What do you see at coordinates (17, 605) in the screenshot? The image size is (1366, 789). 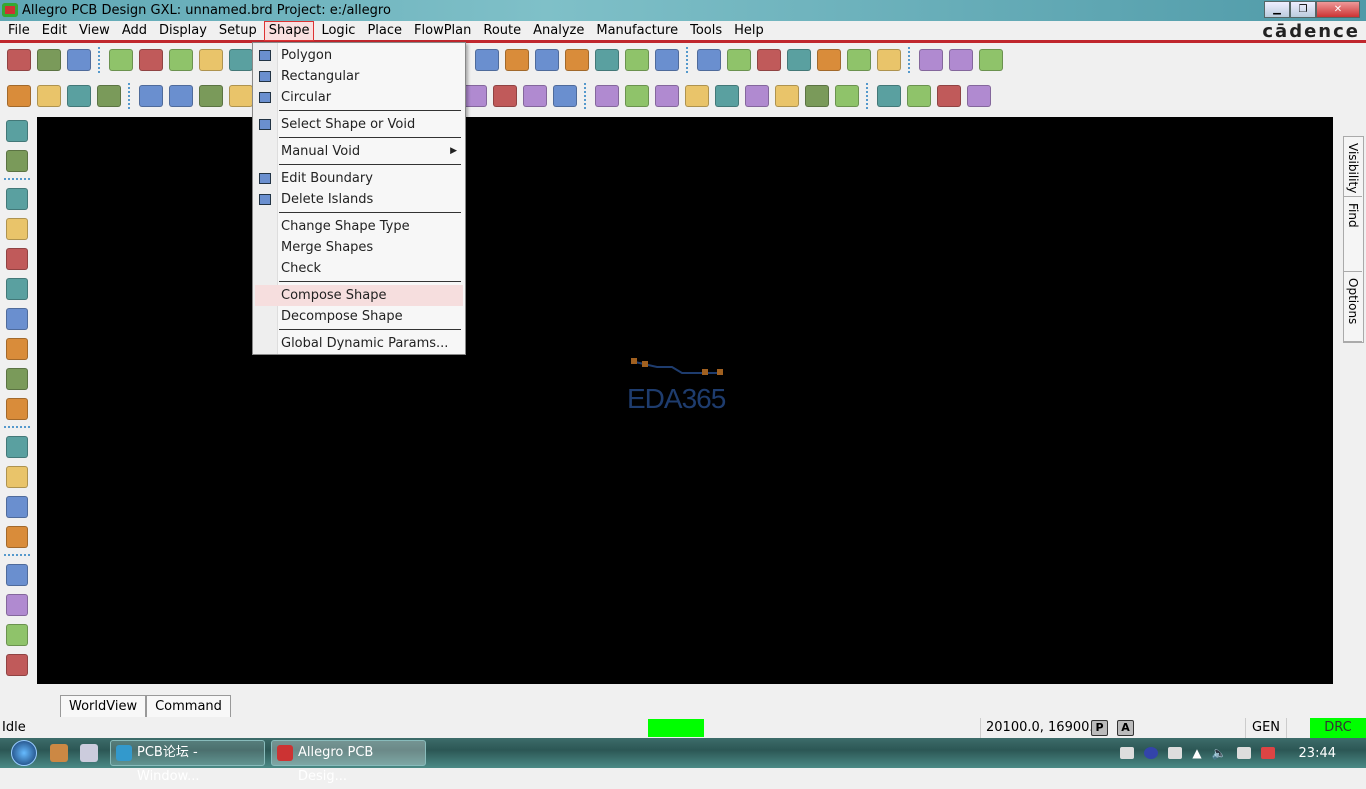 I see `cline-2-icon` at bounding box center [17, 605].